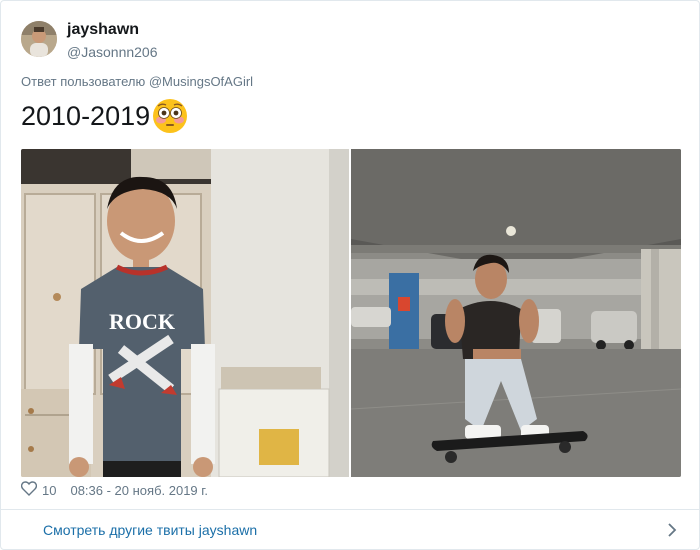 This screenshot has width=700, height=550. Describe the element at coordinates (86, 116) in the screenshot. I see `tweet-body: 2010-2019` at that location.